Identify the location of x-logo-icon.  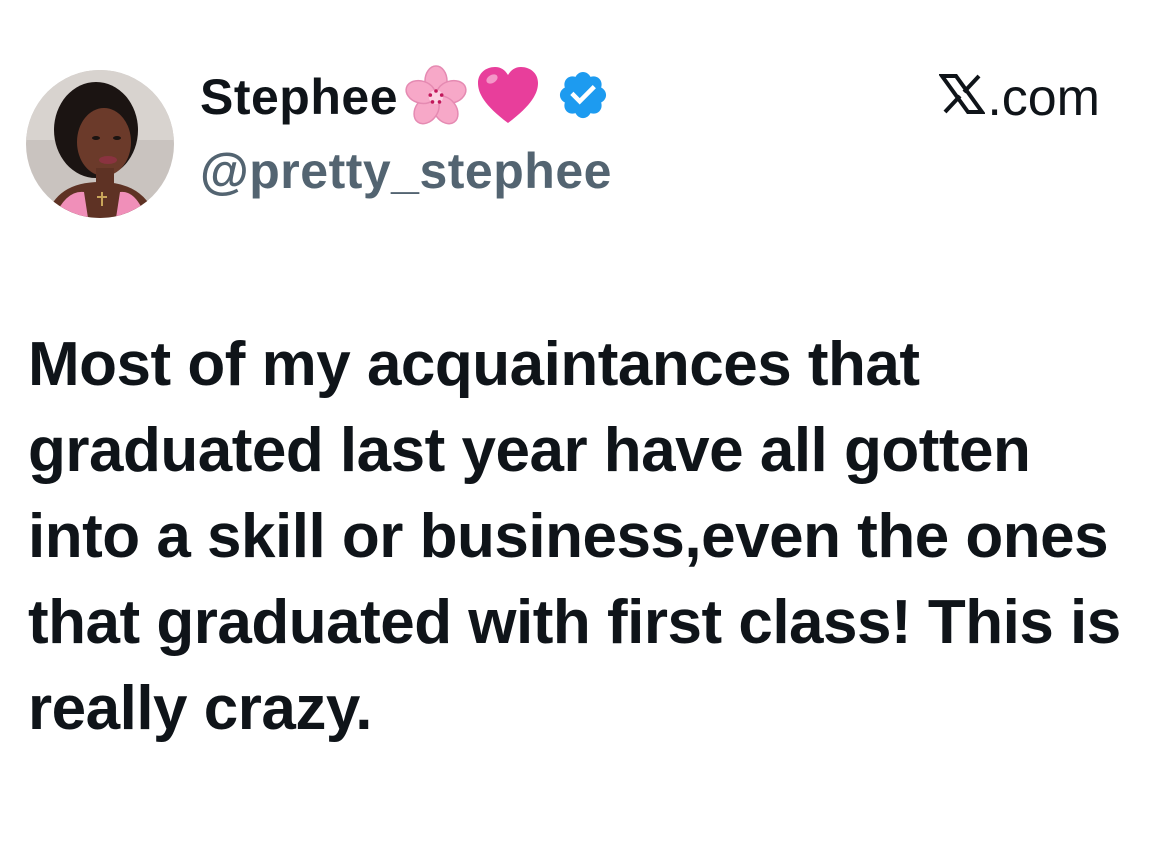
(962, 98).